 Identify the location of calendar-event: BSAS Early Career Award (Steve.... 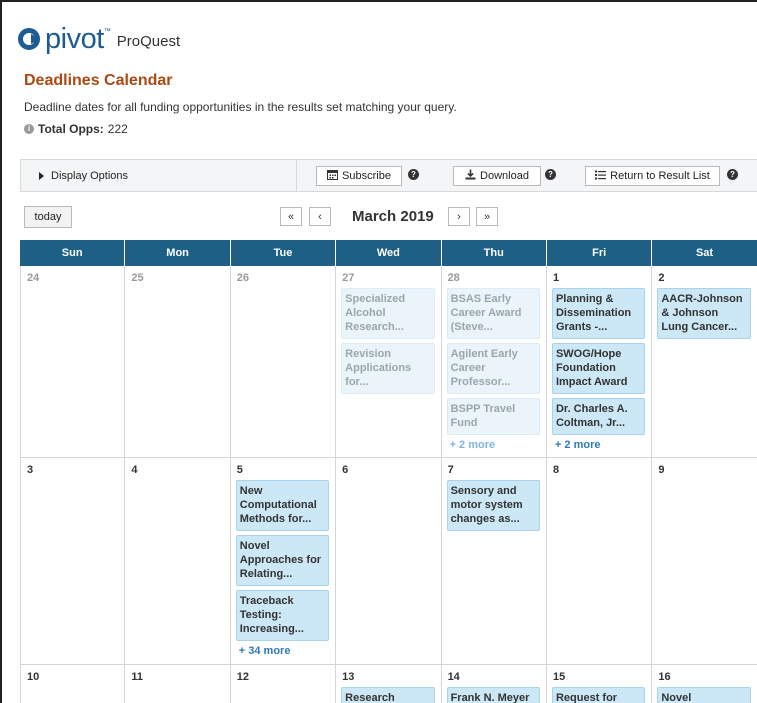
(493, 313).